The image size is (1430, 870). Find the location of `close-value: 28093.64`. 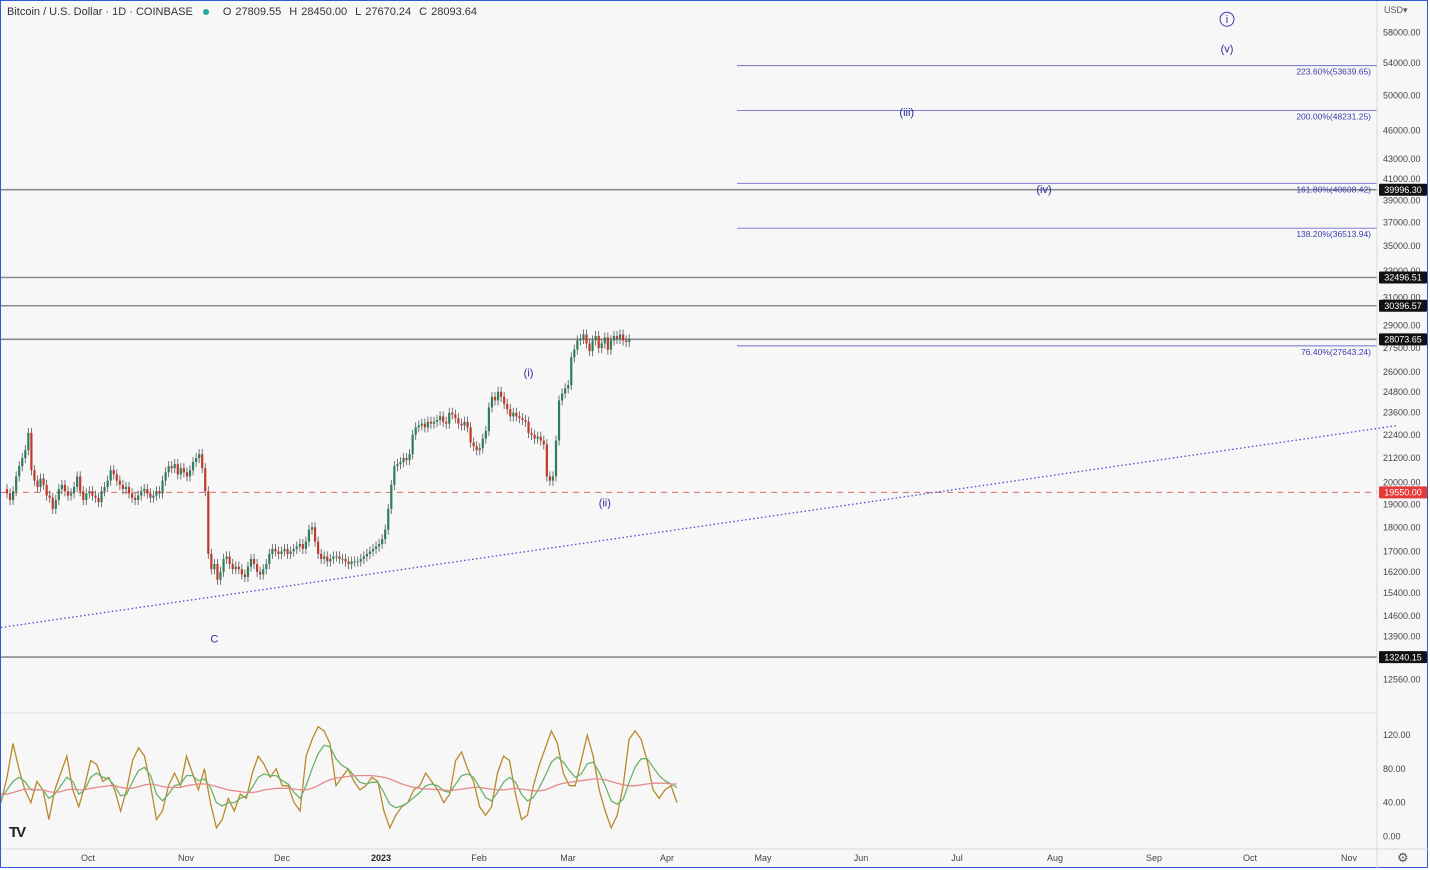

close-value: 28093.64 is located at coordinates (454, 12).